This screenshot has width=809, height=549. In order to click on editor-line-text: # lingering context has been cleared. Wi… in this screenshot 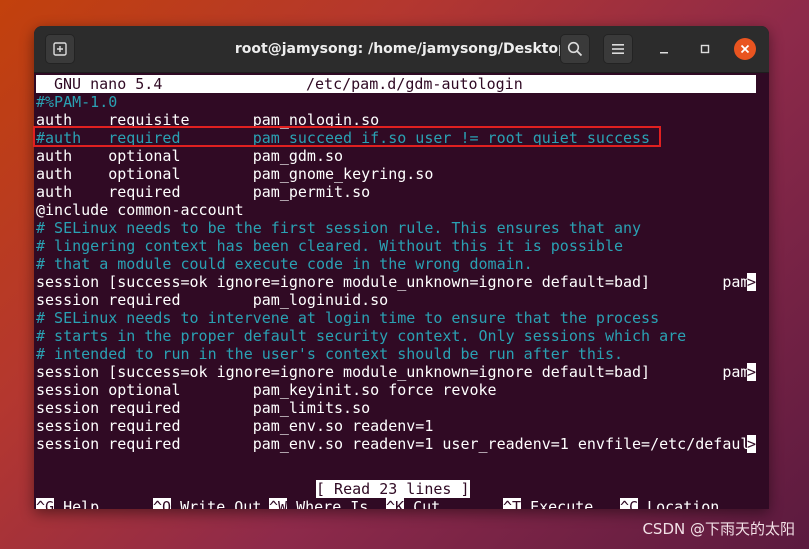, I will do `click(329, 246)`.